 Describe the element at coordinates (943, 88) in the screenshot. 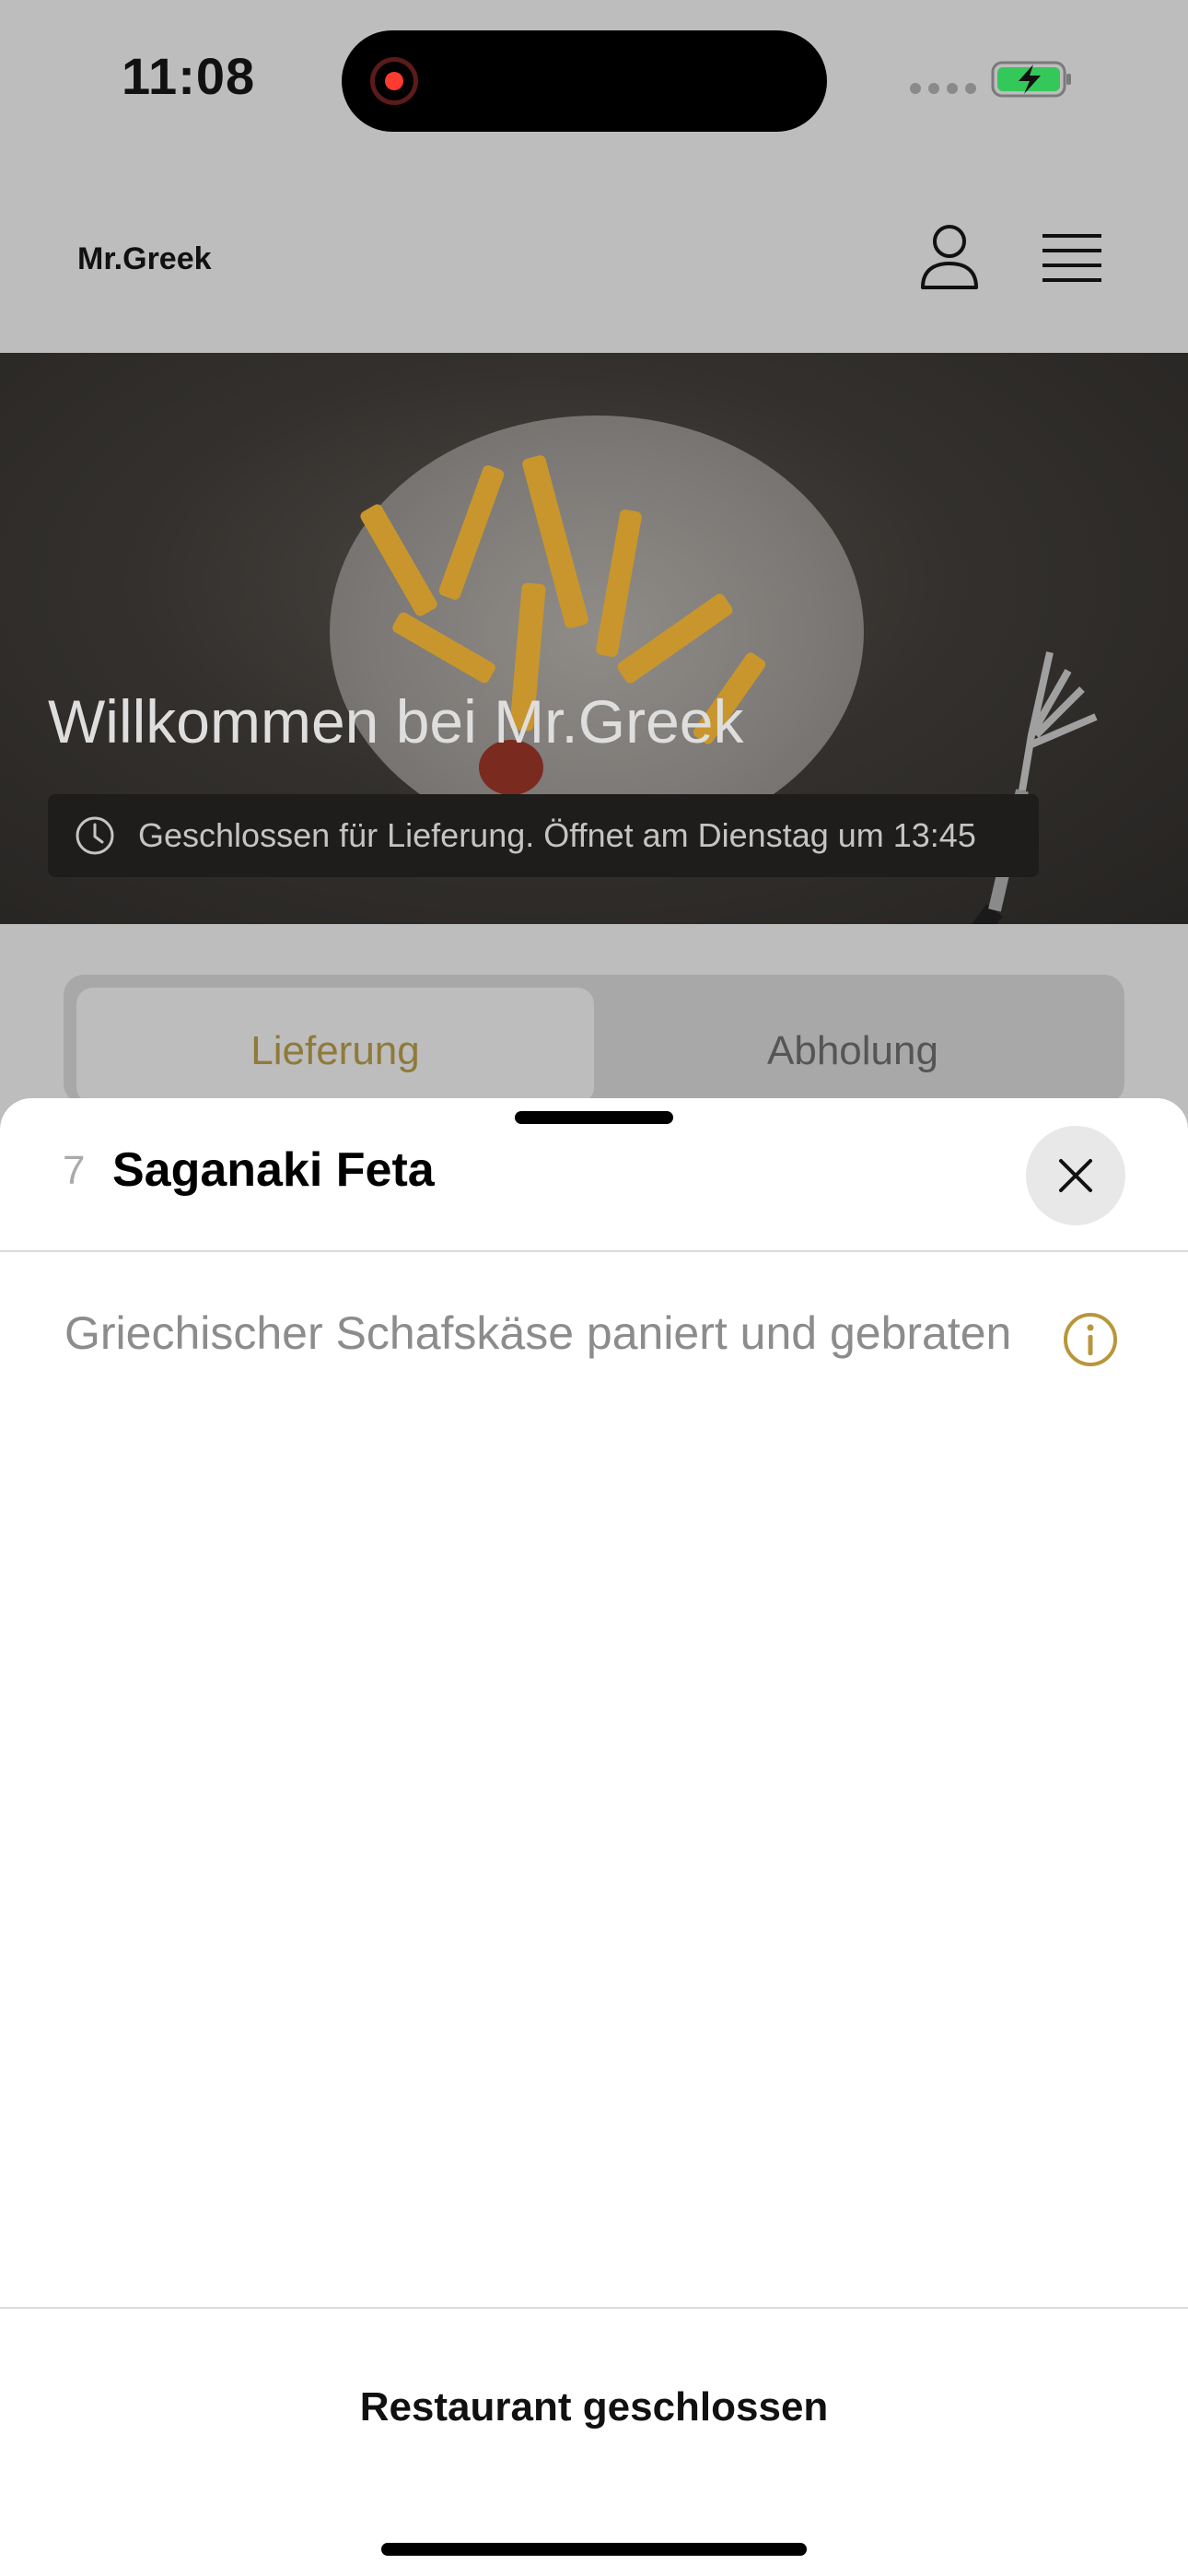

I see `signal-icon` at that location.